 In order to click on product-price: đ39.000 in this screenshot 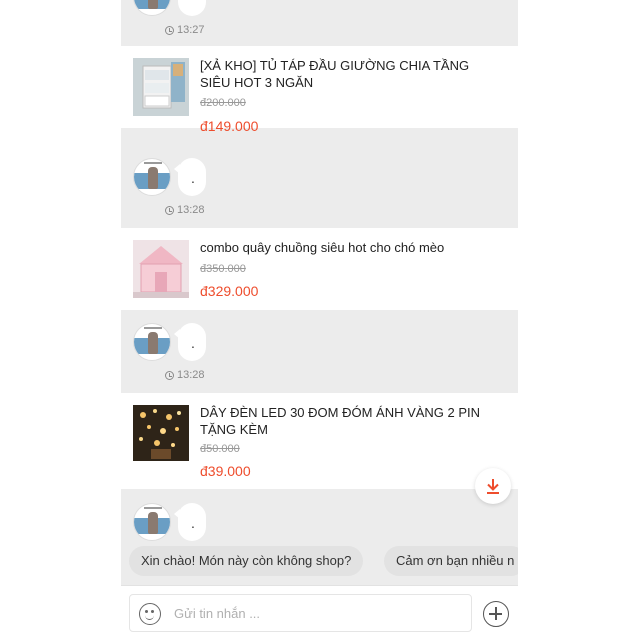, I will do `click(225, 471)`.